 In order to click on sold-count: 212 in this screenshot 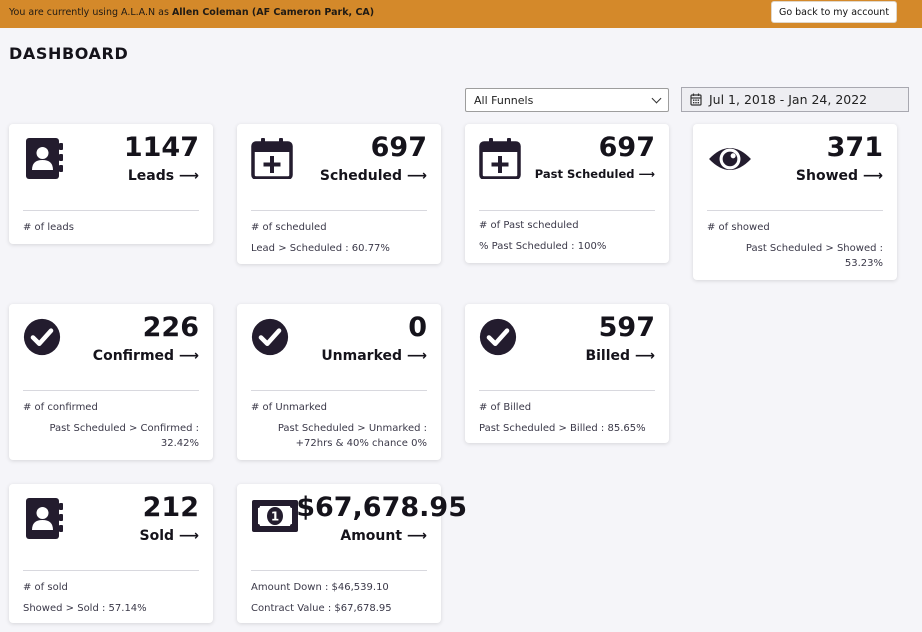, I will do `click(170, 507)`.